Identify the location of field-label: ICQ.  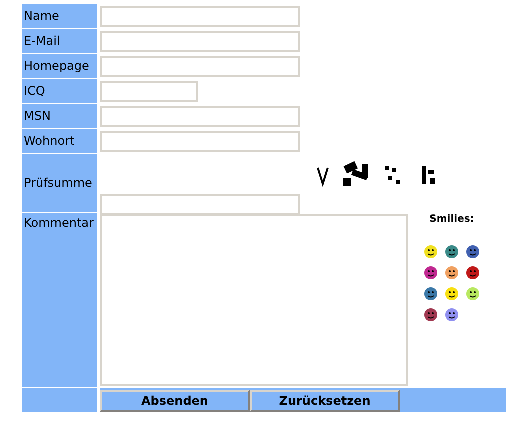
(59, 91).